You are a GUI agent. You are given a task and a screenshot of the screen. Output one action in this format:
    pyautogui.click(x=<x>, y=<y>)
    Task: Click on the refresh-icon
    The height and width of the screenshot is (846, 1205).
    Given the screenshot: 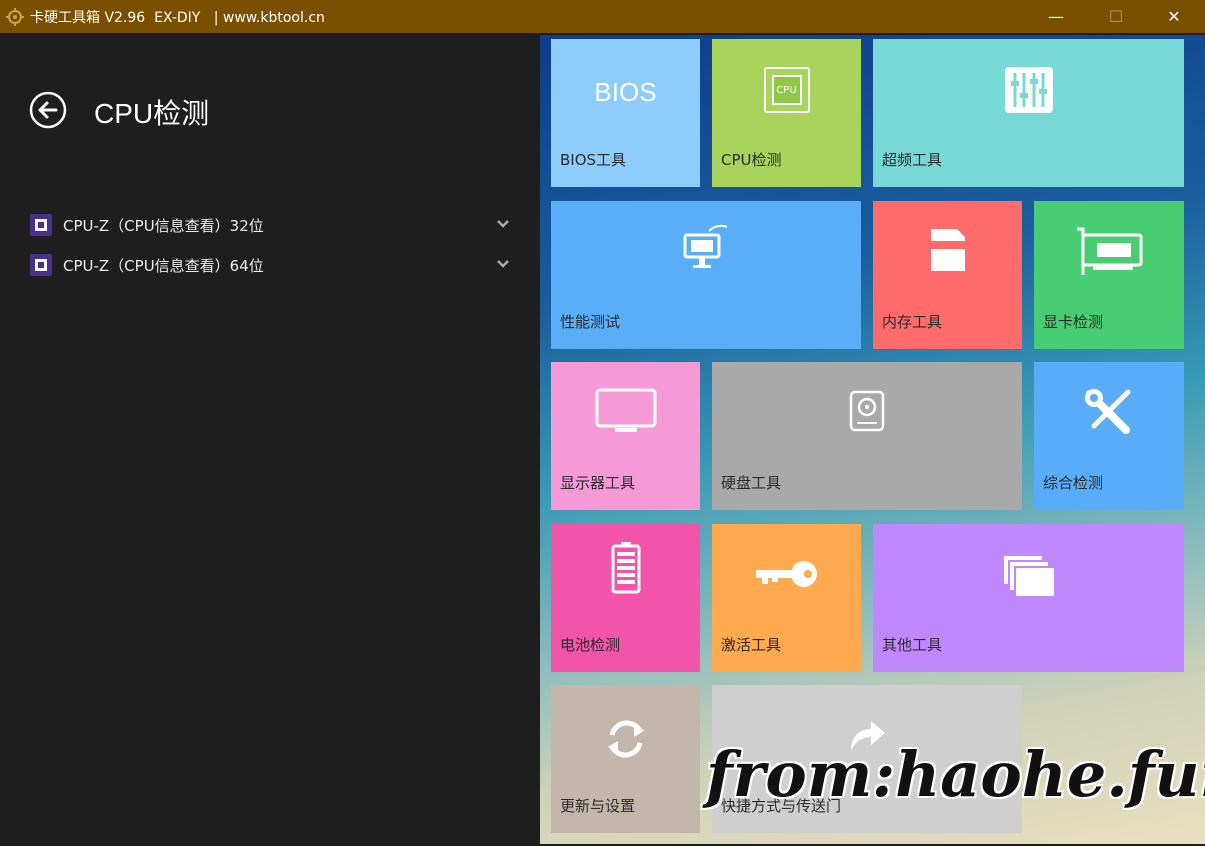 What is the action you would take?
    pyautogui.click(x=625, y=739)
    